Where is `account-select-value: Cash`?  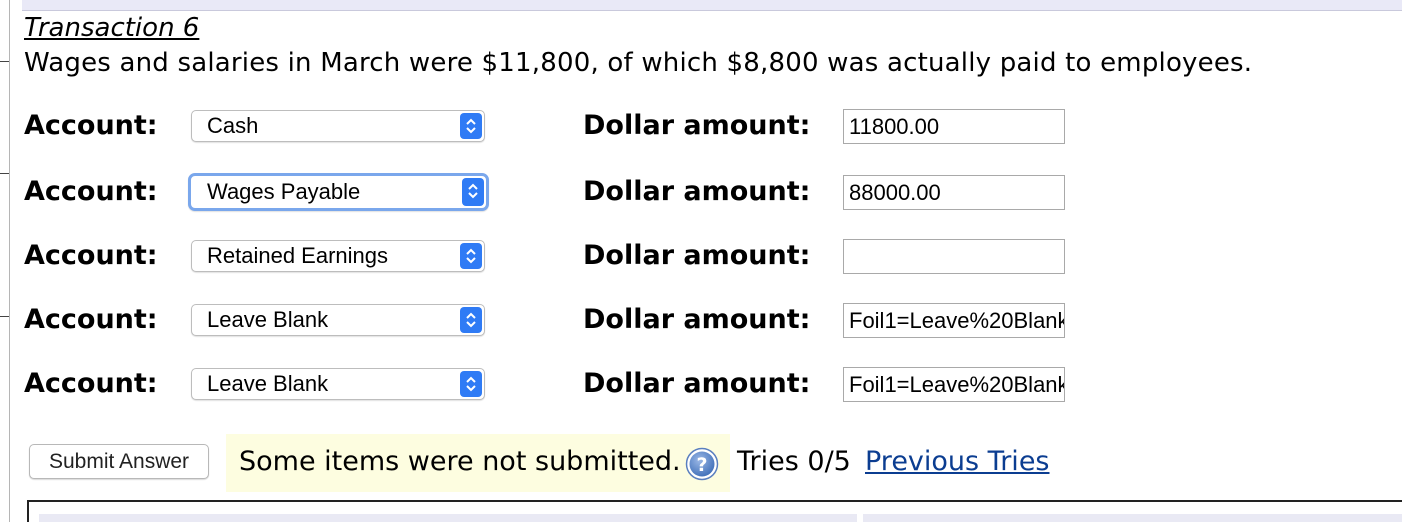
account-select-value: Cash is located at coordinates (233, 125).